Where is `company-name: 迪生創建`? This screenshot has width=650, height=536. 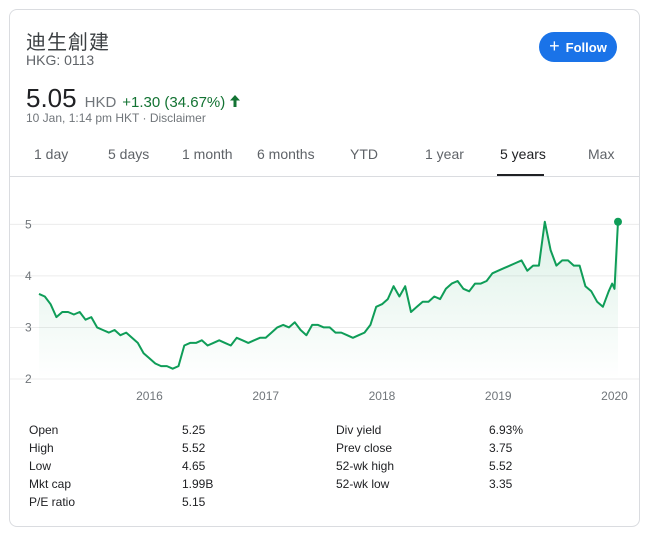
company-name: 迪生創建 is located at coordinates (68, 42).